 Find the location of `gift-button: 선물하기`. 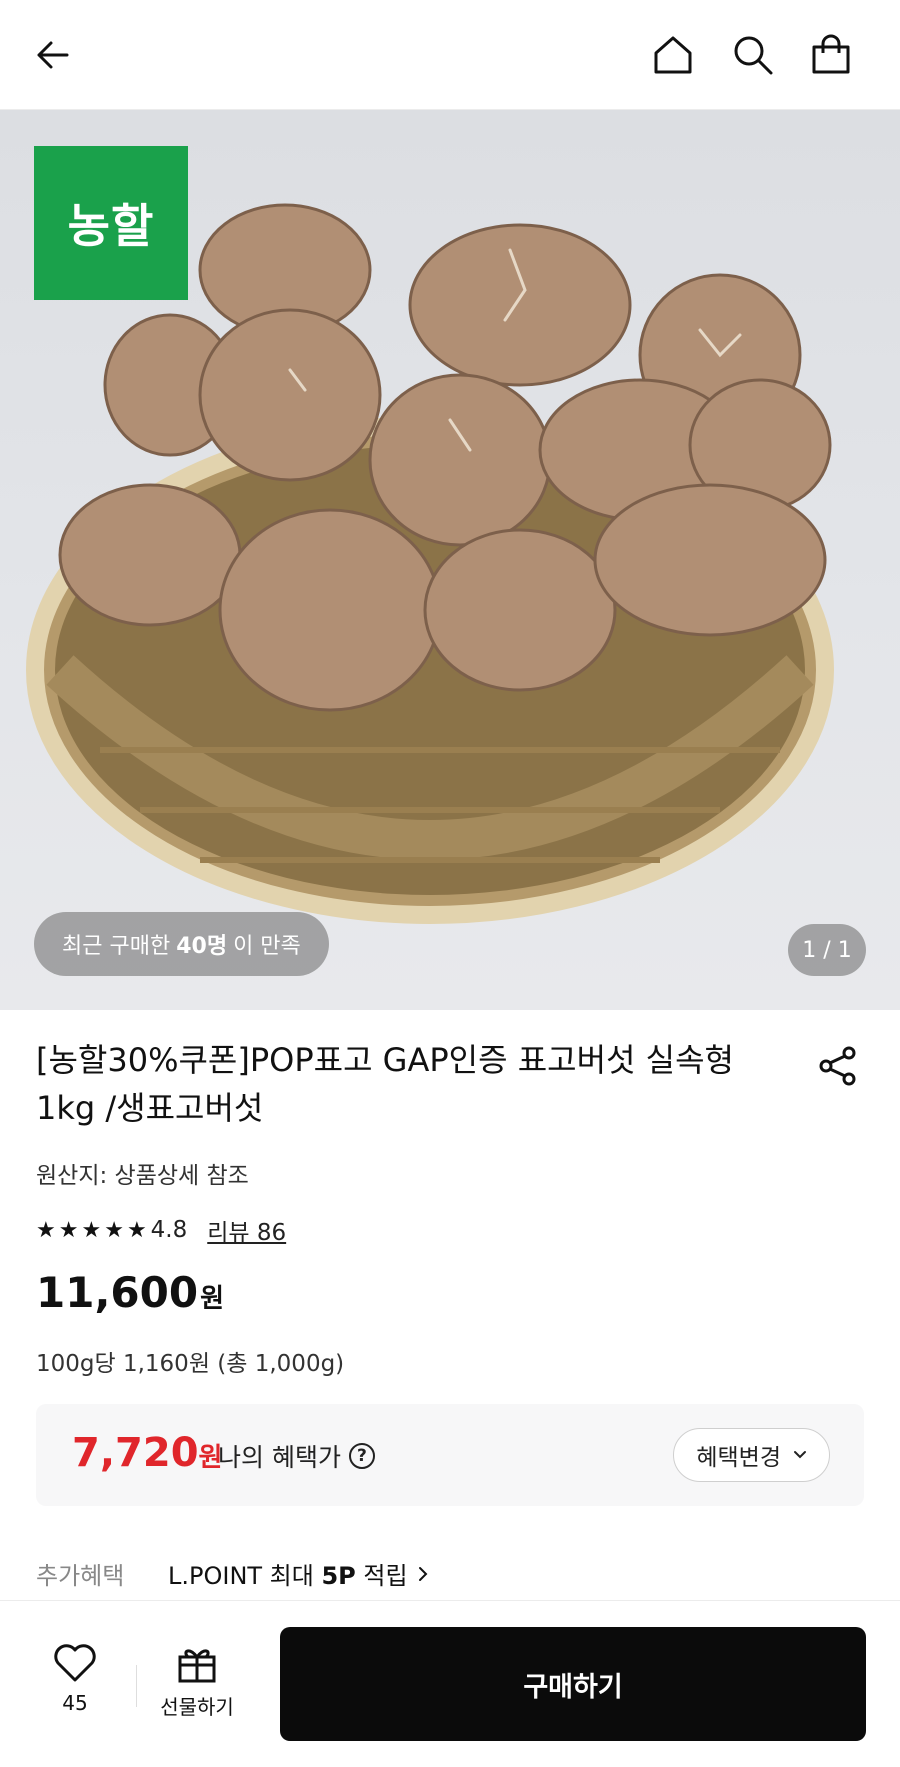

gift-button: 선물하기 is located at coordinates (197, 1681).